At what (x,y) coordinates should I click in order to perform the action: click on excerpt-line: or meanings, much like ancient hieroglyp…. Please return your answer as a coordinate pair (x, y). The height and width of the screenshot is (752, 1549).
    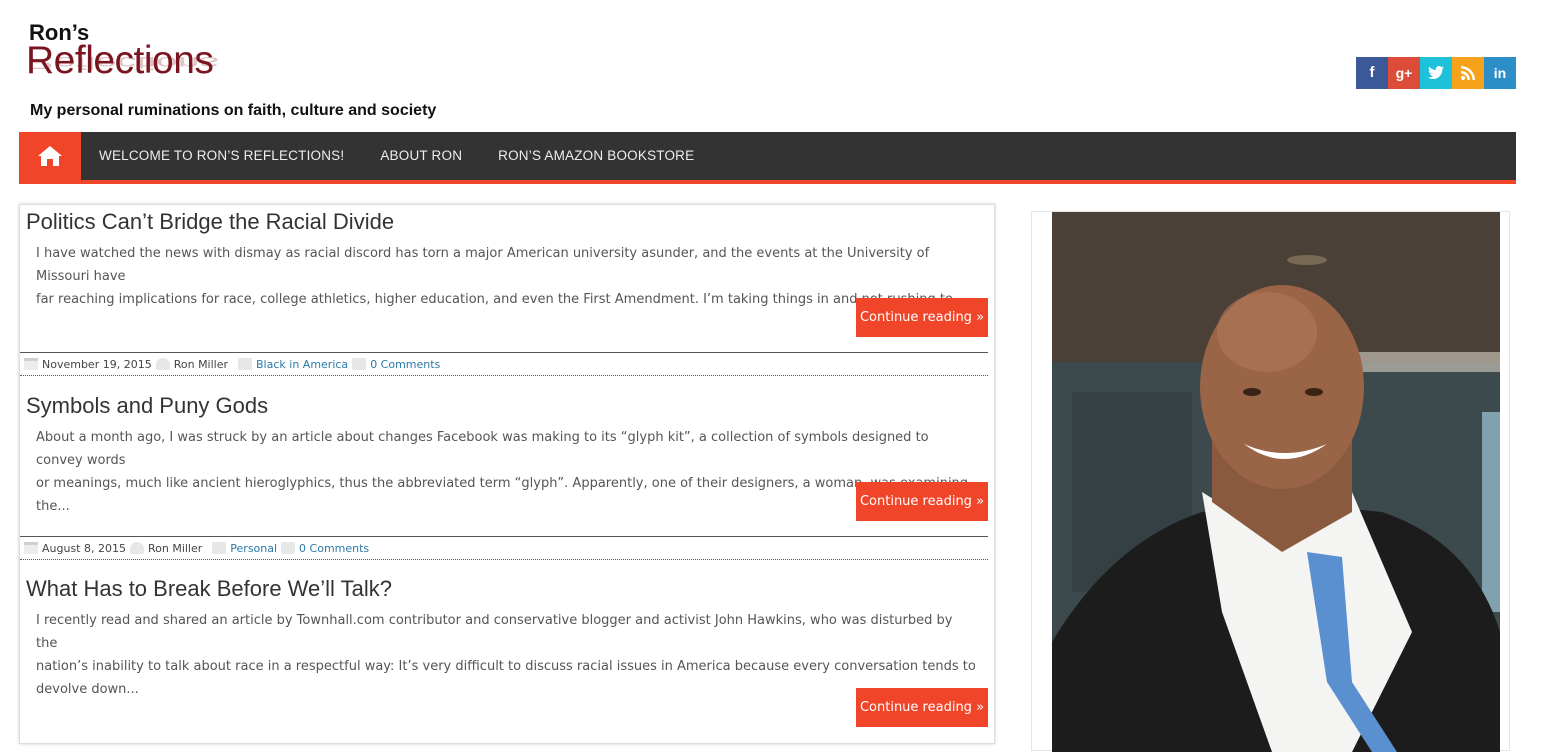
    Looking at the image, I should click on (502, 495).